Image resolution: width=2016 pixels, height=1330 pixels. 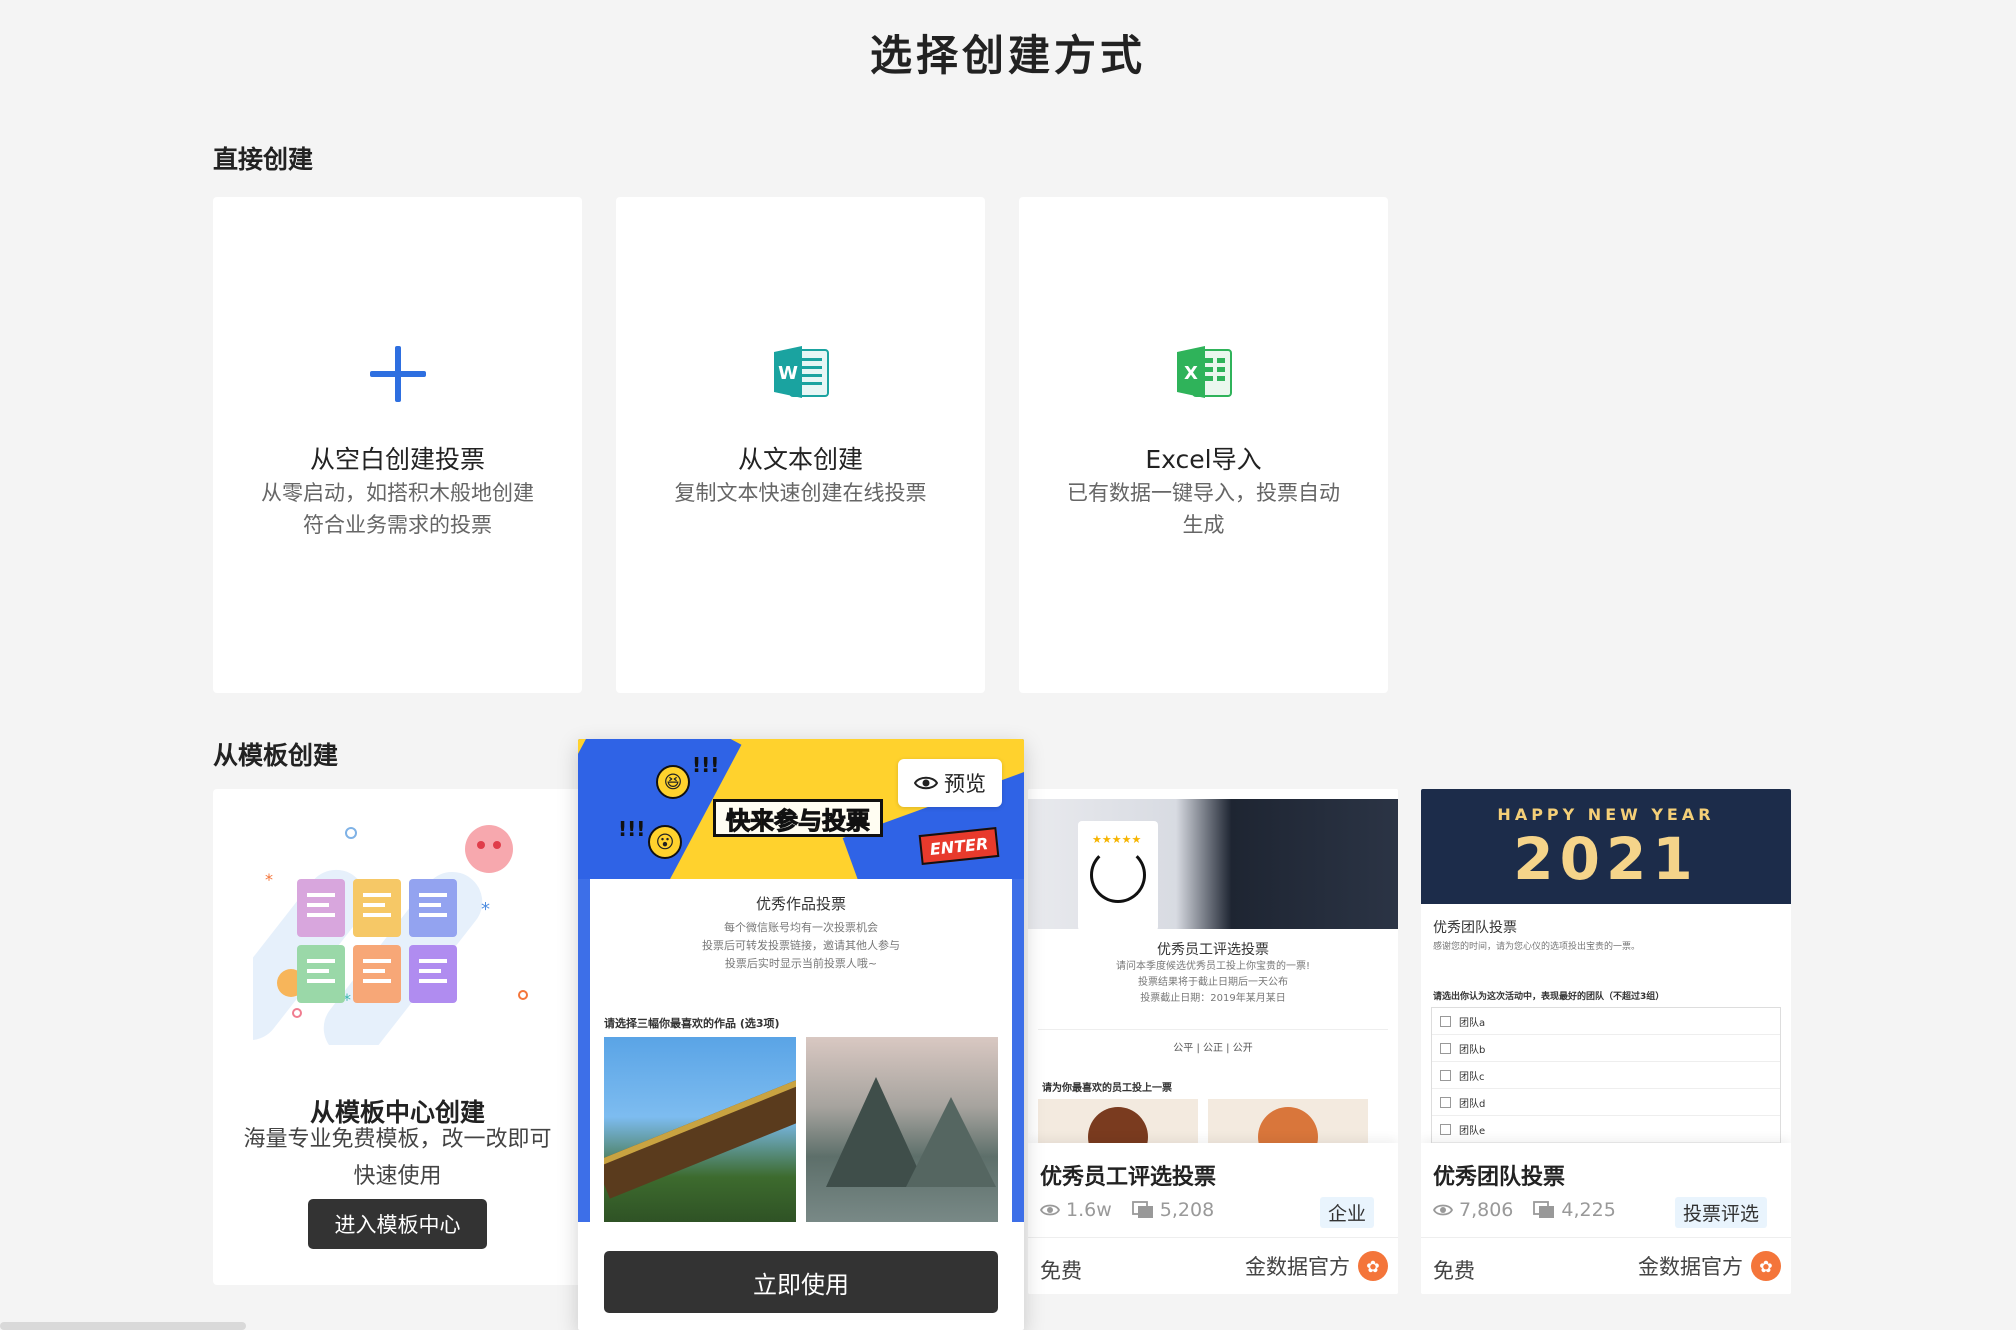 I want to click on template-create-heading: 从模板创建, so click(x=276, y=755).